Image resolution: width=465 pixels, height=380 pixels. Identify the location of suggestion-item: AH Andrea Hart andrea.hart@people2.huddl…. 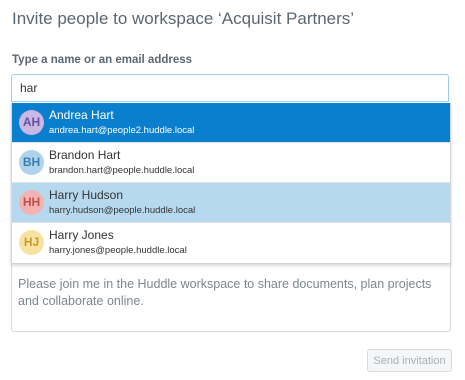
(231, 123).